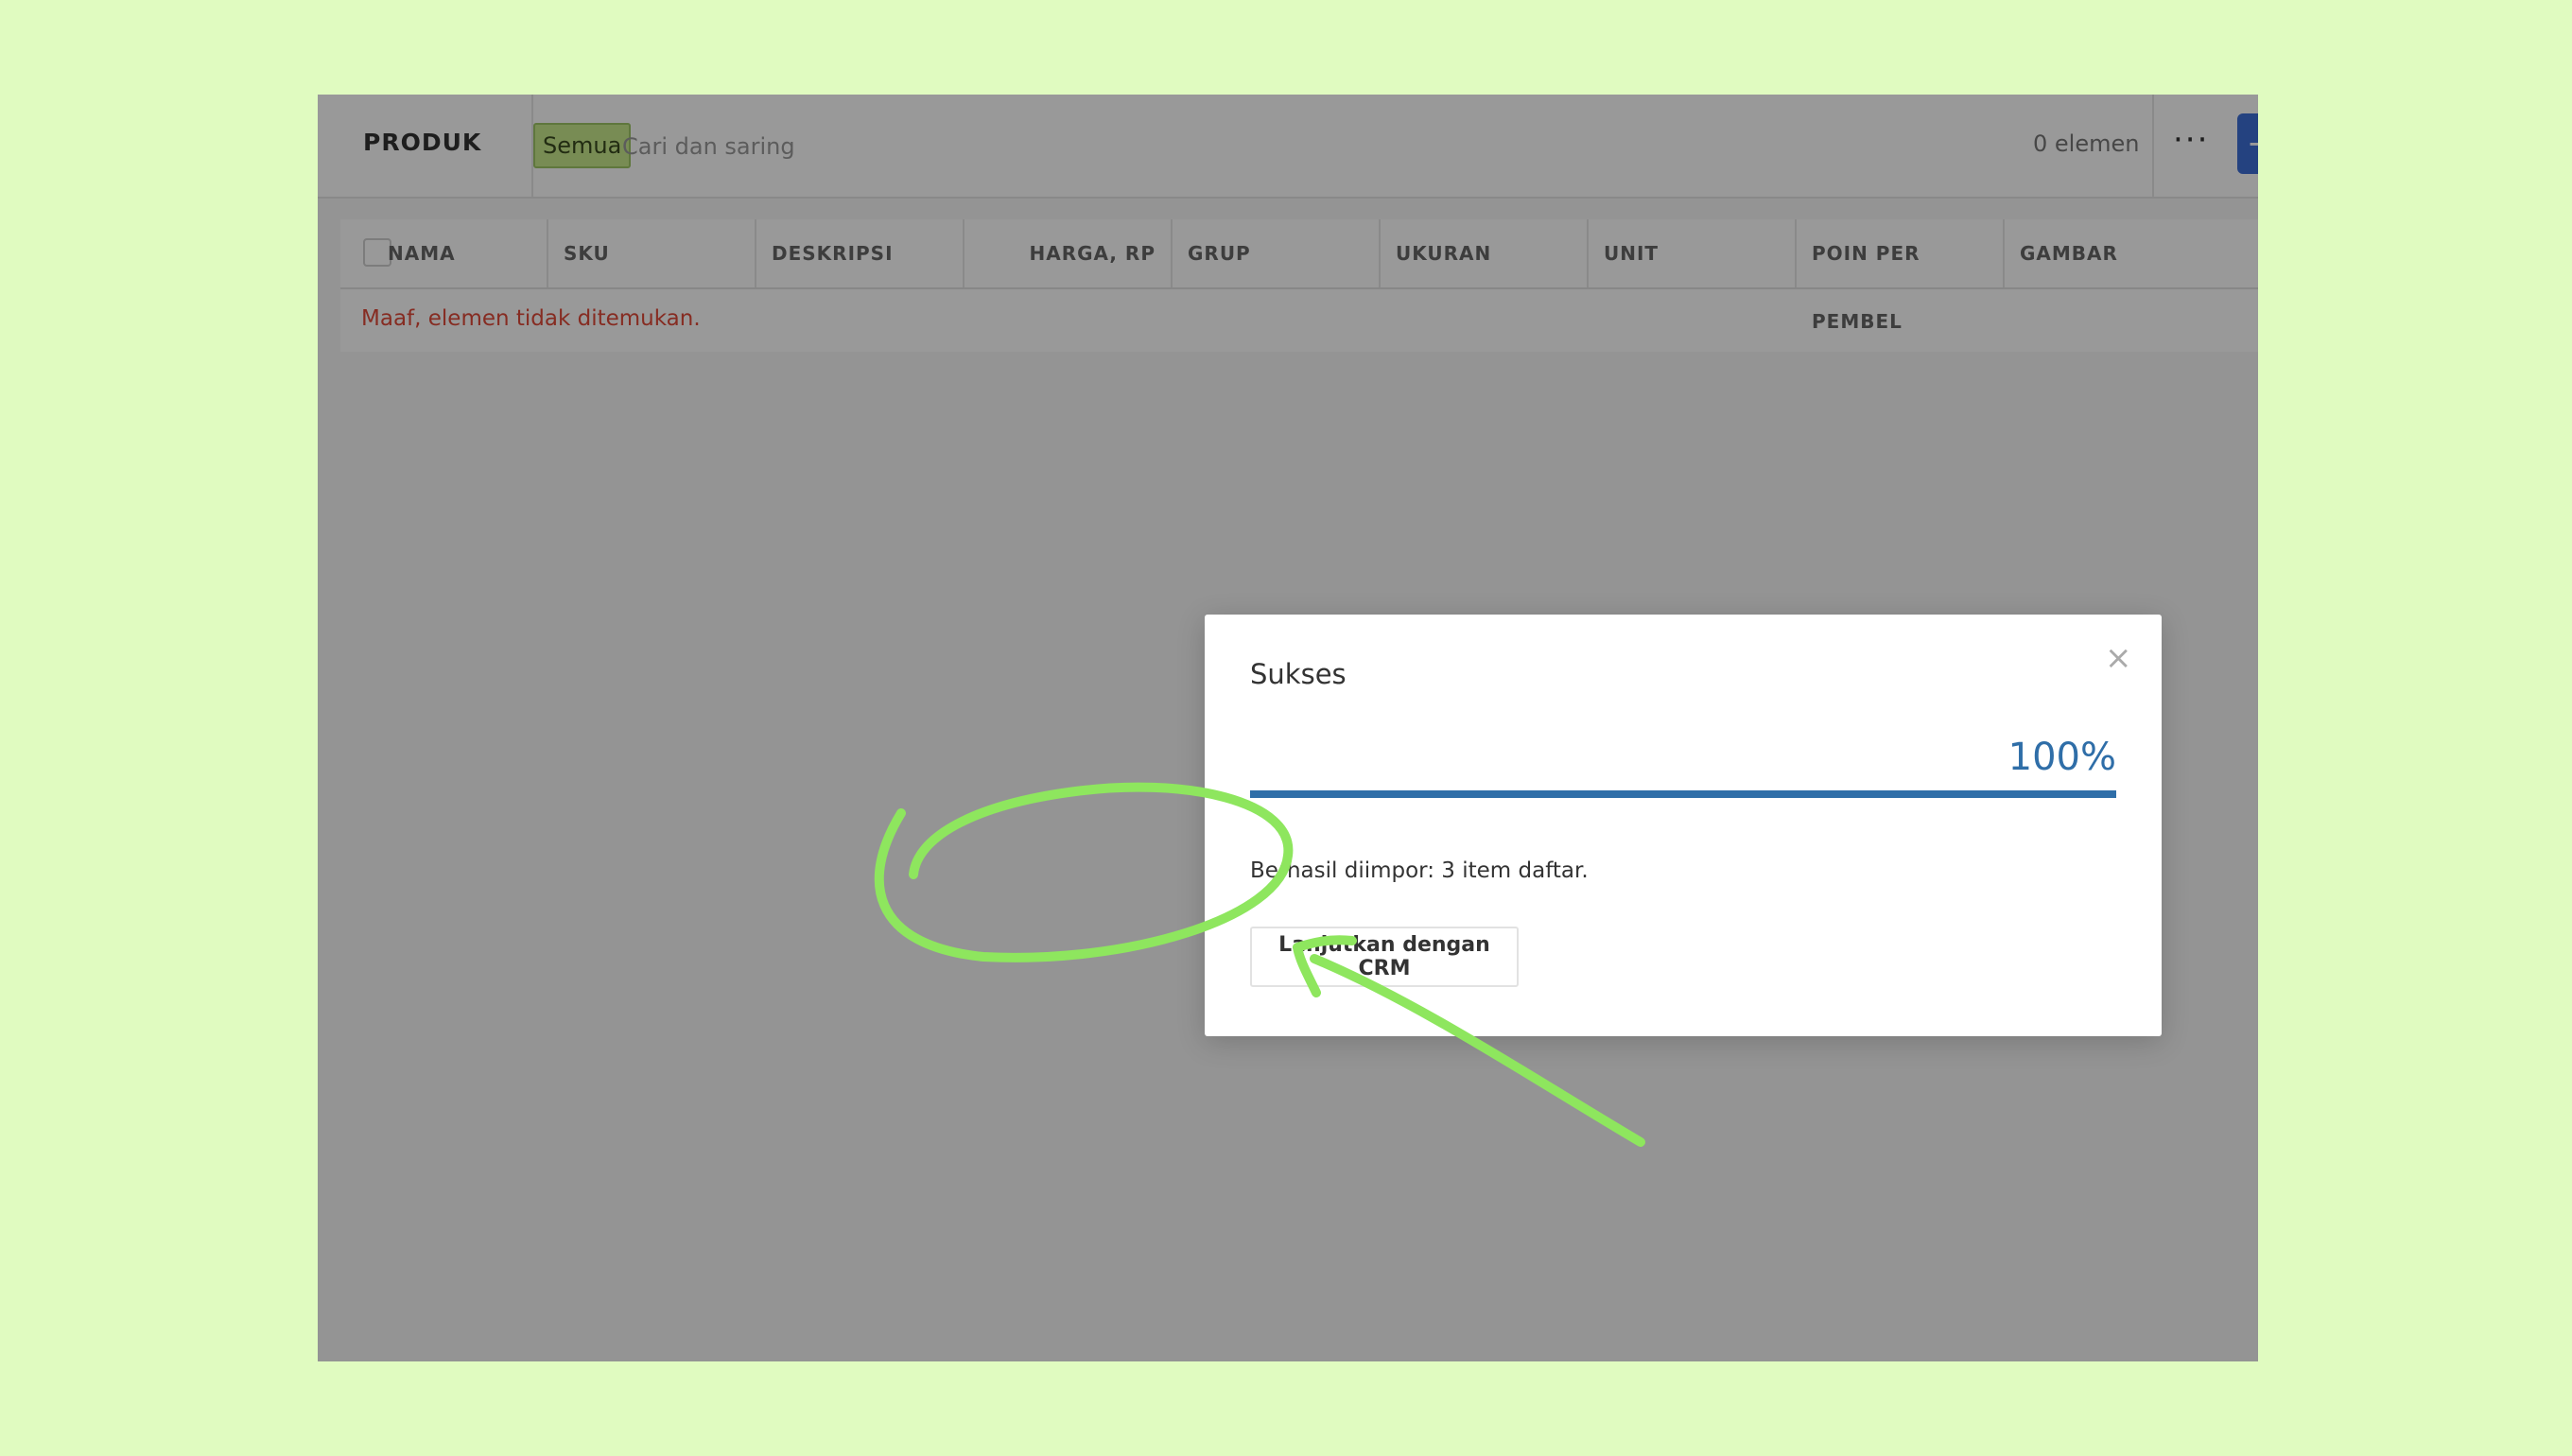  What do you see at coordinates (1259, 964) in the screenshot?
I see `annotation-overlay` at bounding box center [1259, 964].